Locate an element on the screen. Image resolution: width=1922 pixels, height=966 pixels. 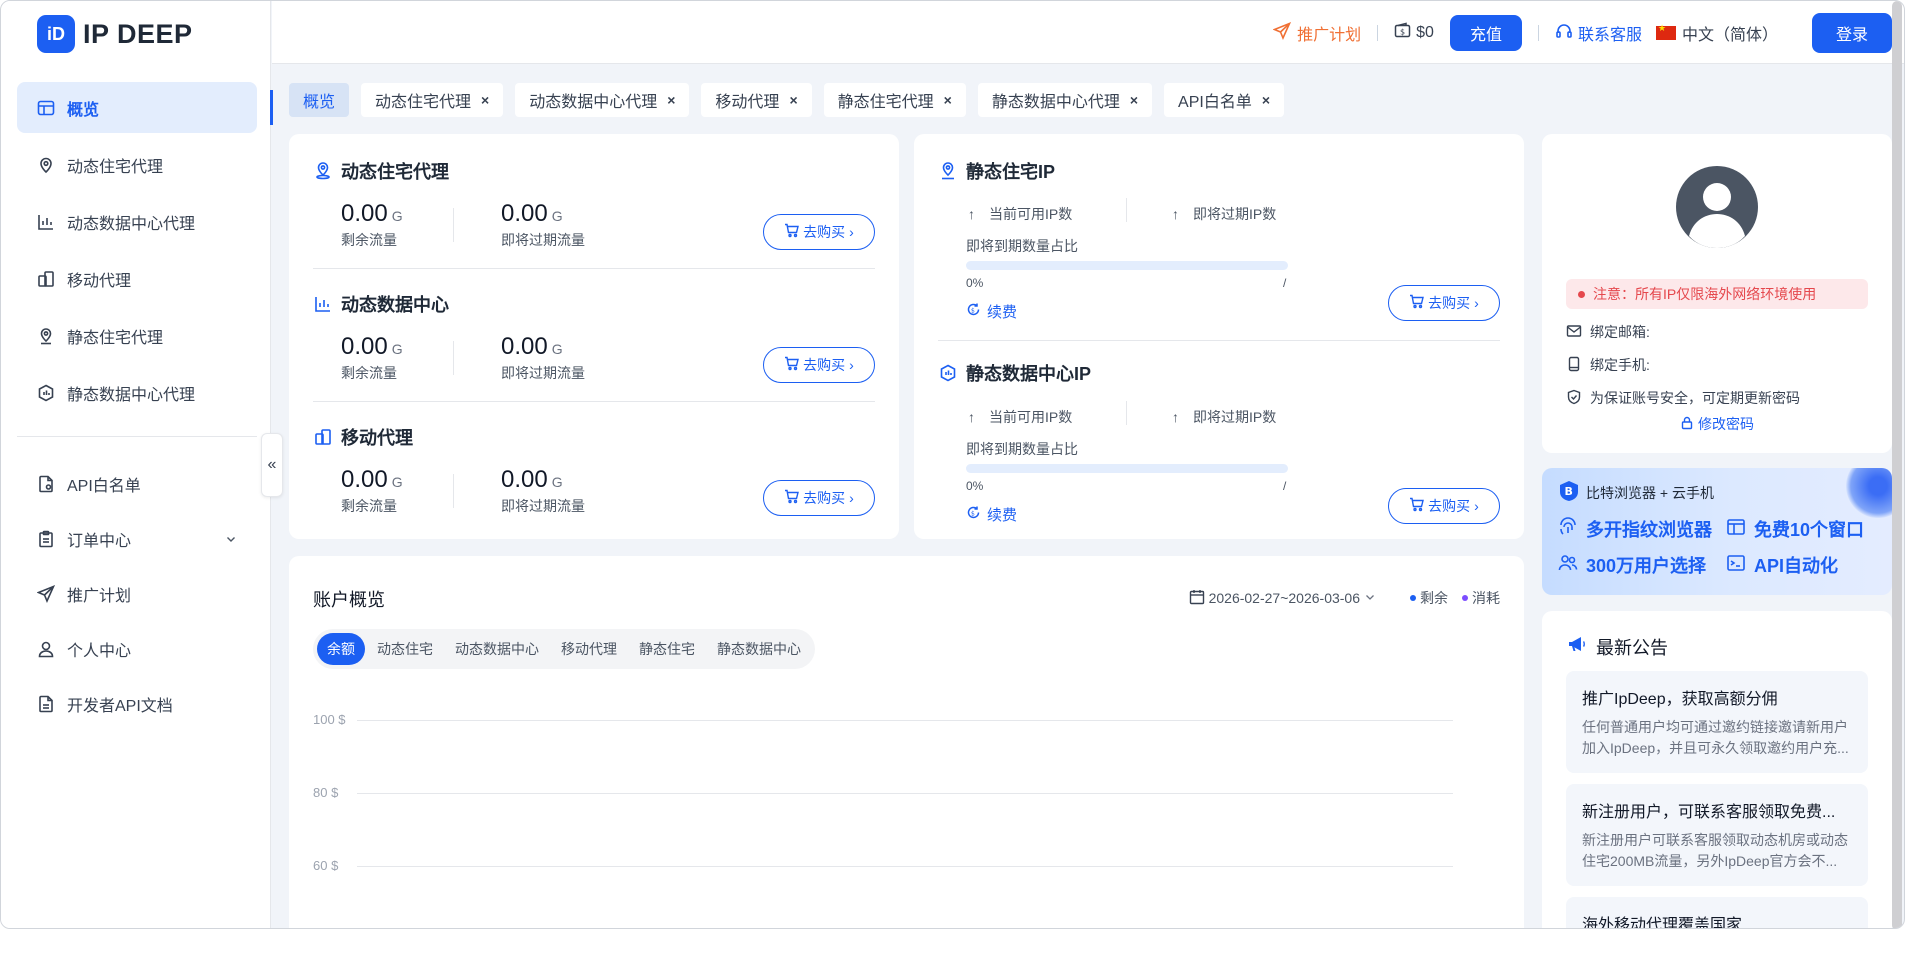
phone-binding: 绑定手机: is located at coordinates (1608, 365).